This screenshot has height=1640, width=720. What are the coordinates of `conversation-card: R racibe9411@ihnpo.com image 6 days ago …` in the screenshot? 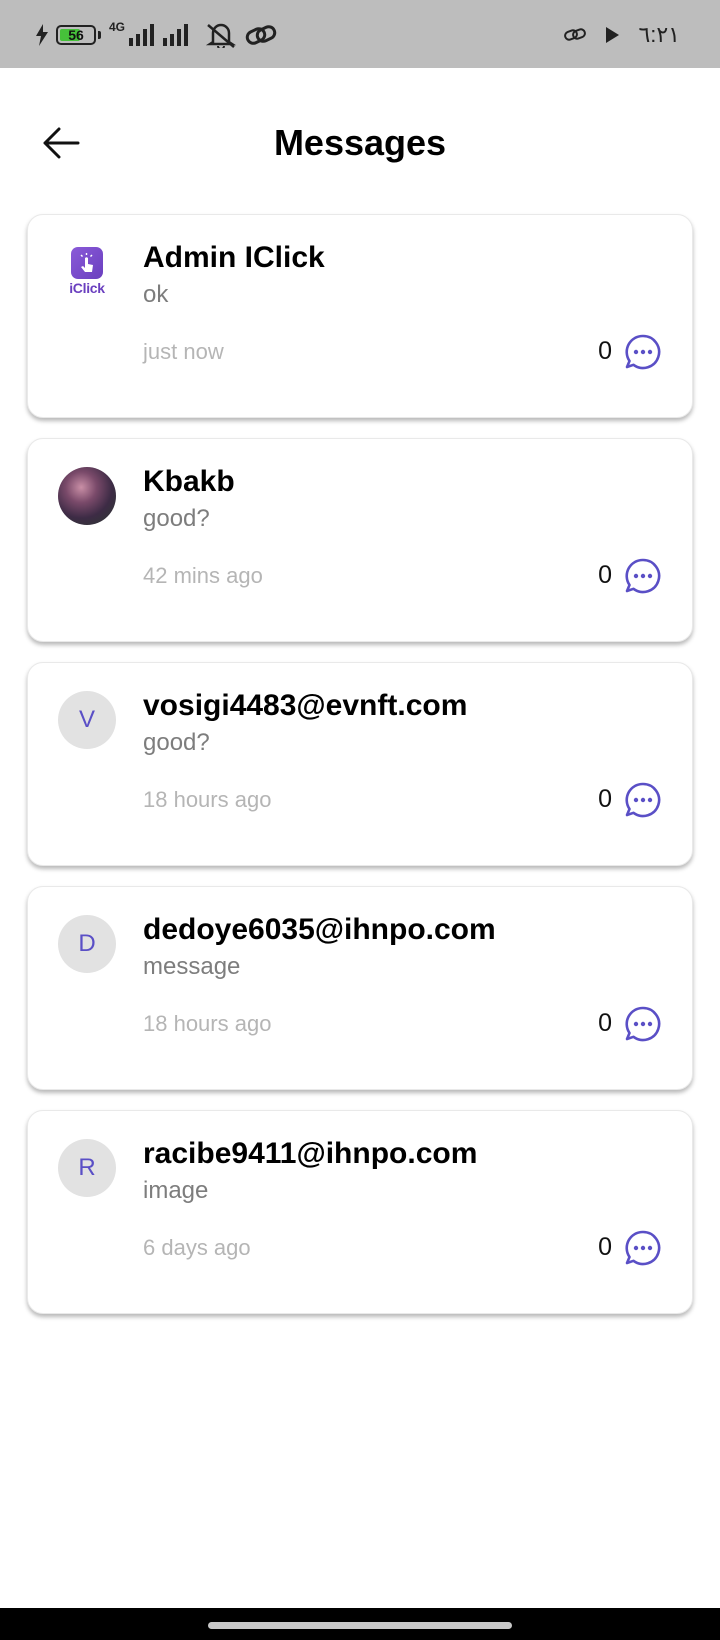 It's located at (360, 1212).